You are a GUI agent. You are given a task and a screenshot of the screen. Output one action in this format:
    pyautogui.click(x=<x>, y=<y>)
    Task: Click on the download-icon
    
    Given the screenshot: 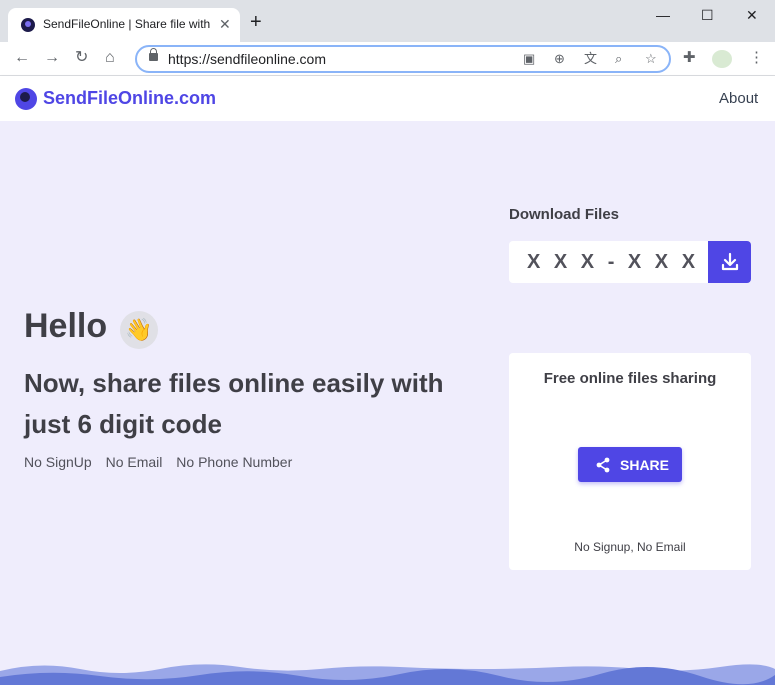 What is the action you would take?
    pyautogui.click(x=730, y=261)
    